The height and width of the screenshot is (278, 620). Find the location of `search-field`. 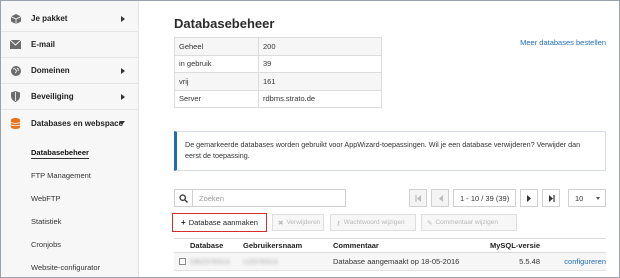

search-field is located at coordinates (260, 198).